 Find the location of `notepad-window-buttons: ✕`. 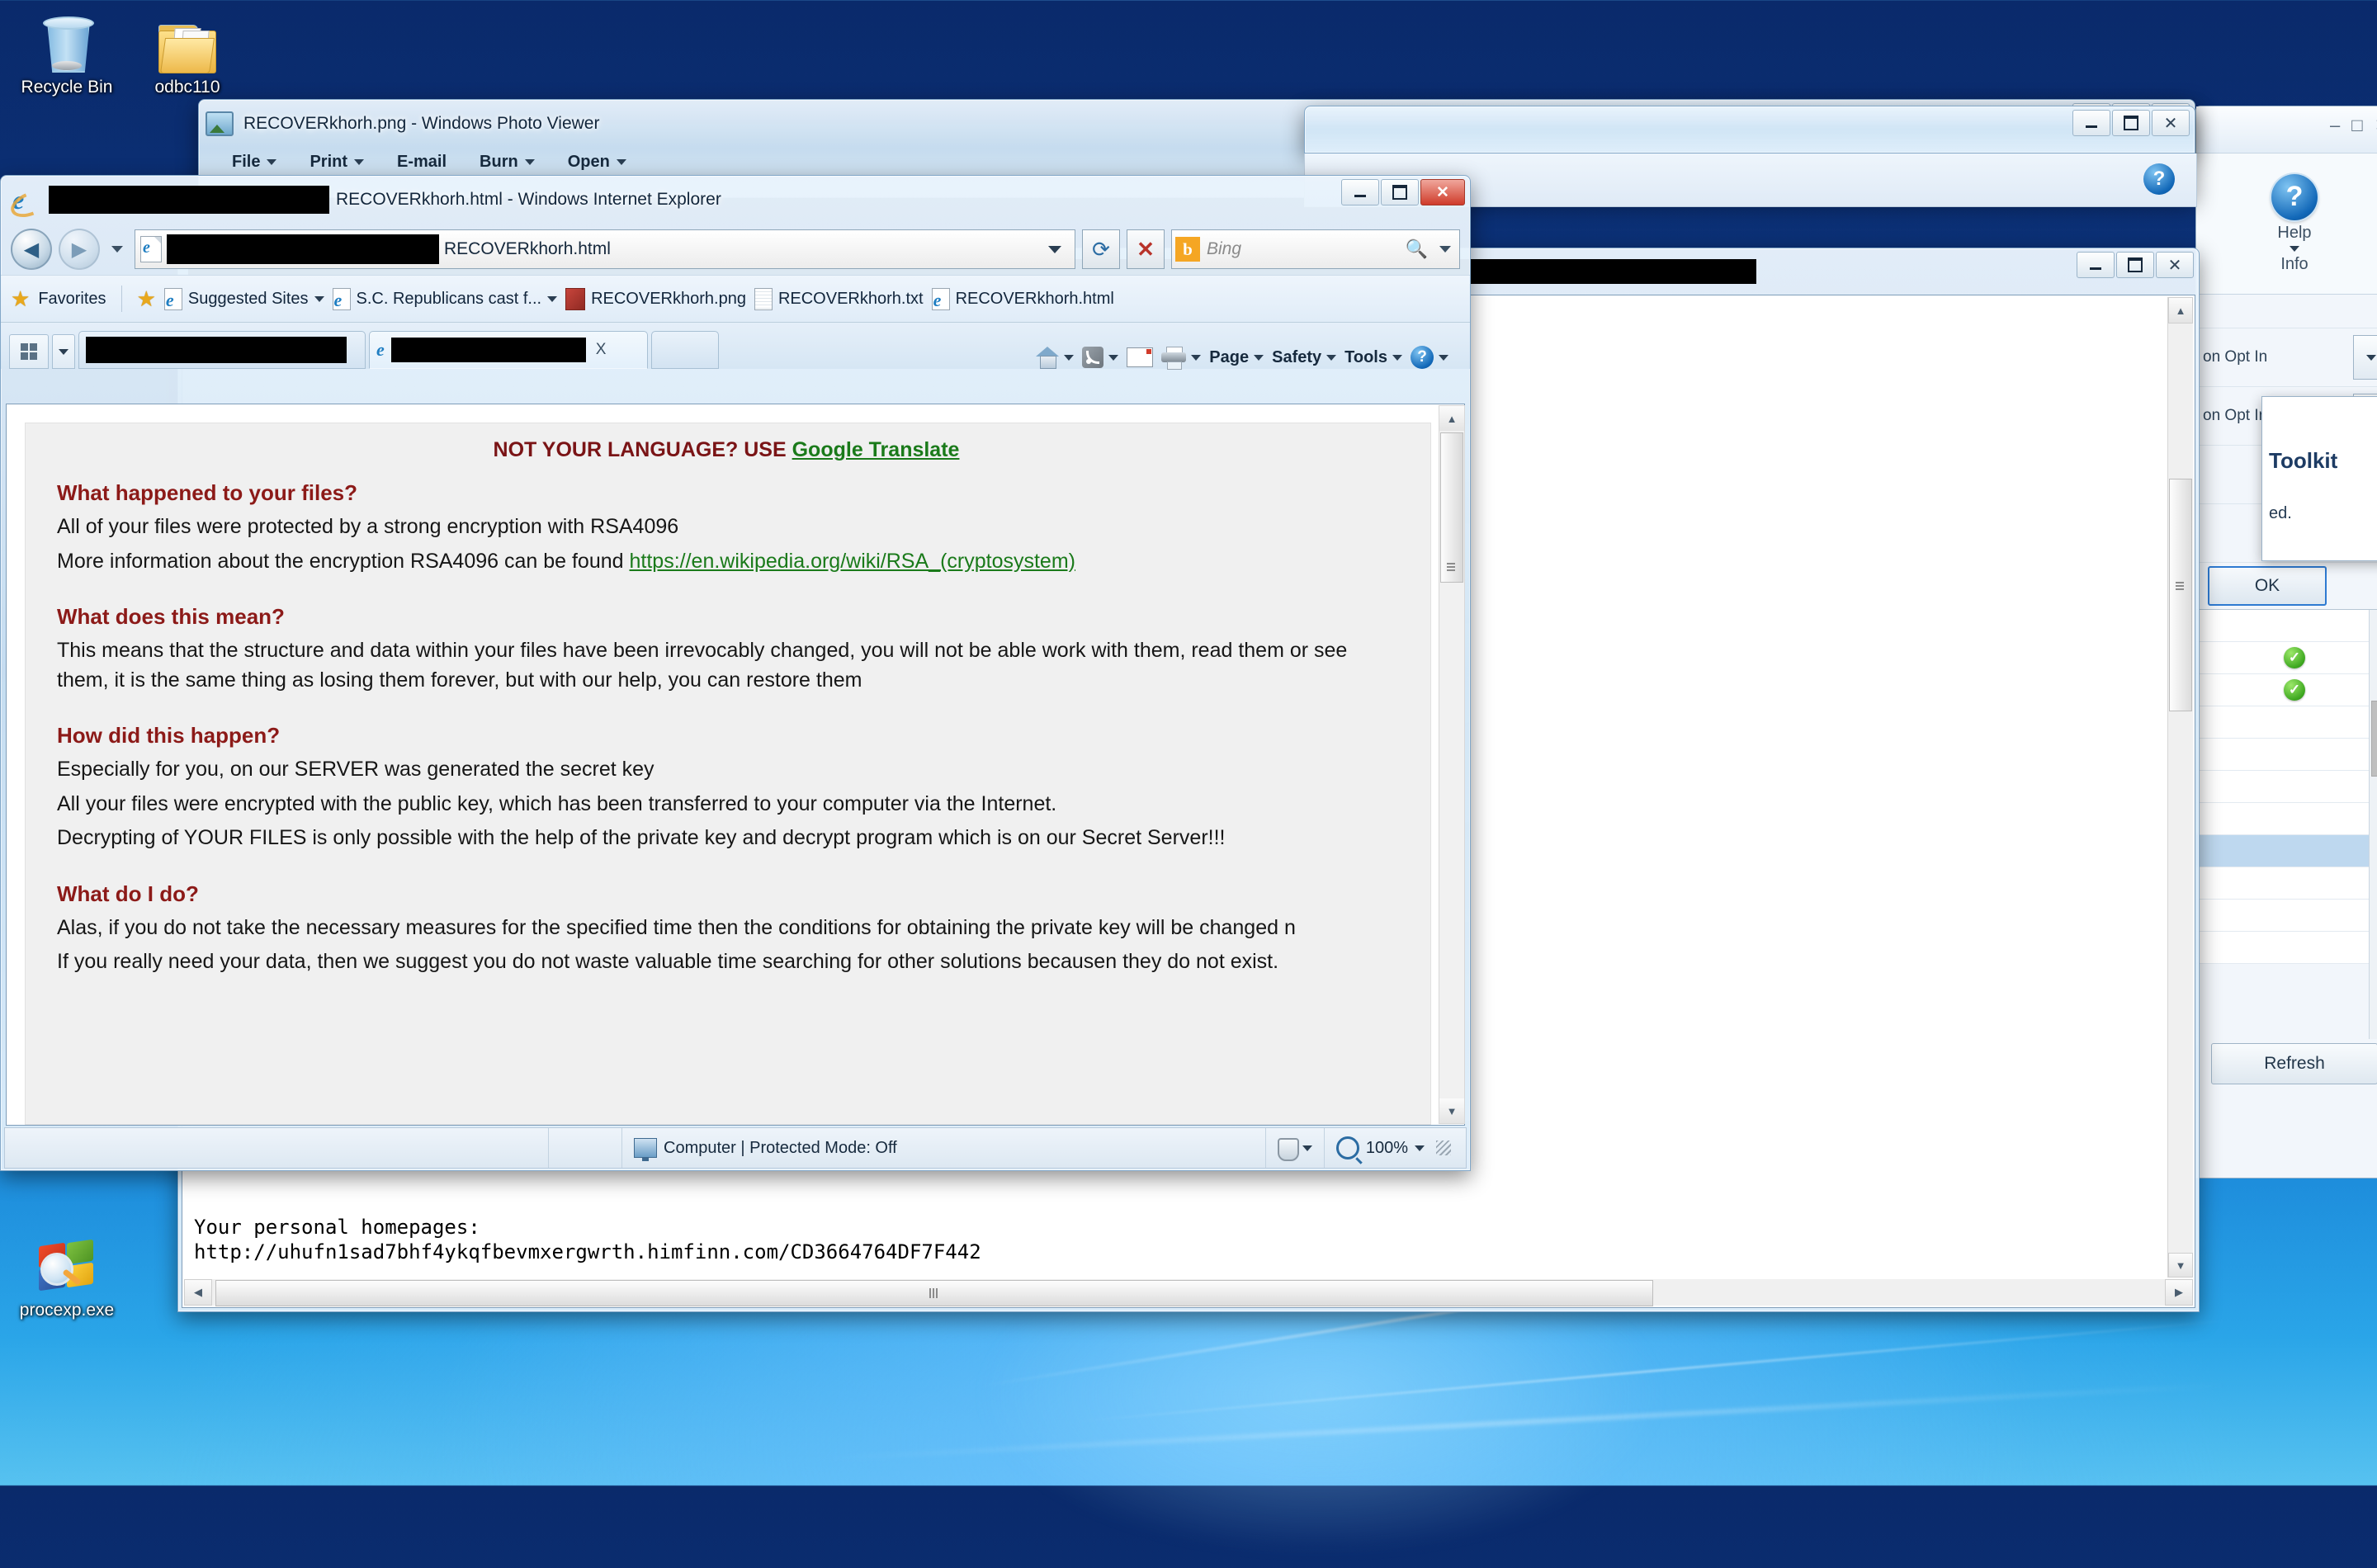

notepad-window-buttons: ✕ is located at coordinates (2135, 265).